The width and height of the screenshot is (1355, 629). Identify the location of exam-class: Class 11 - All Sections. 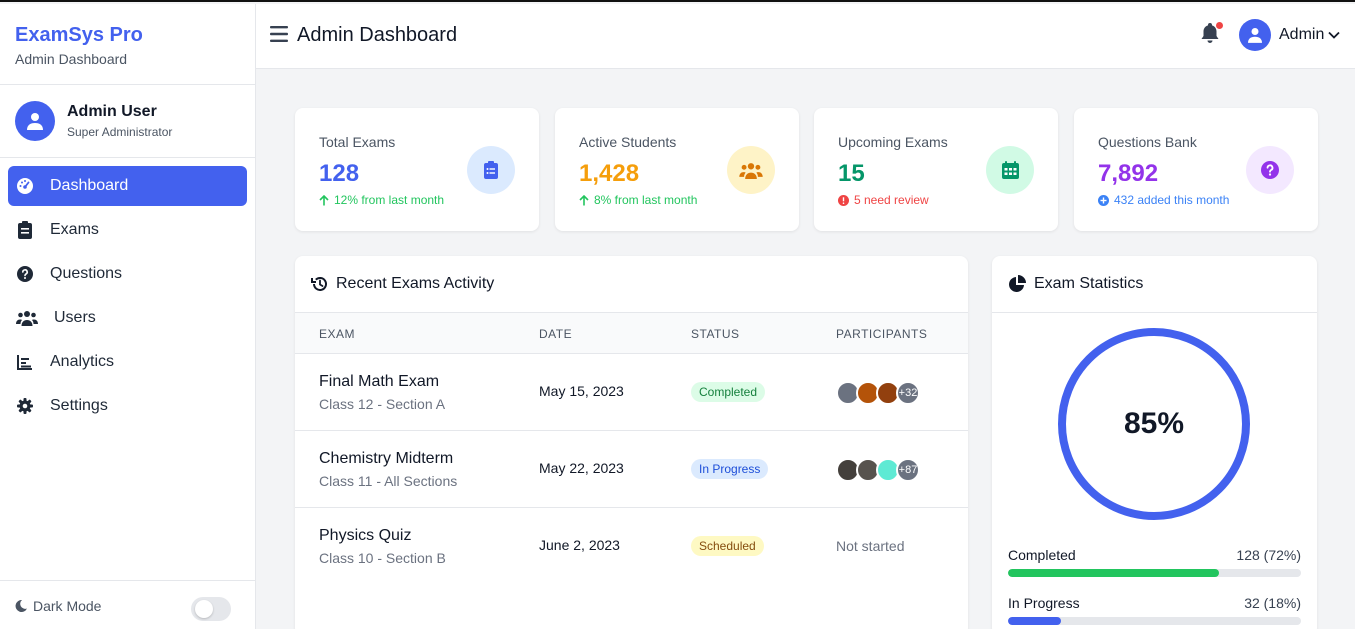
(388, 481).